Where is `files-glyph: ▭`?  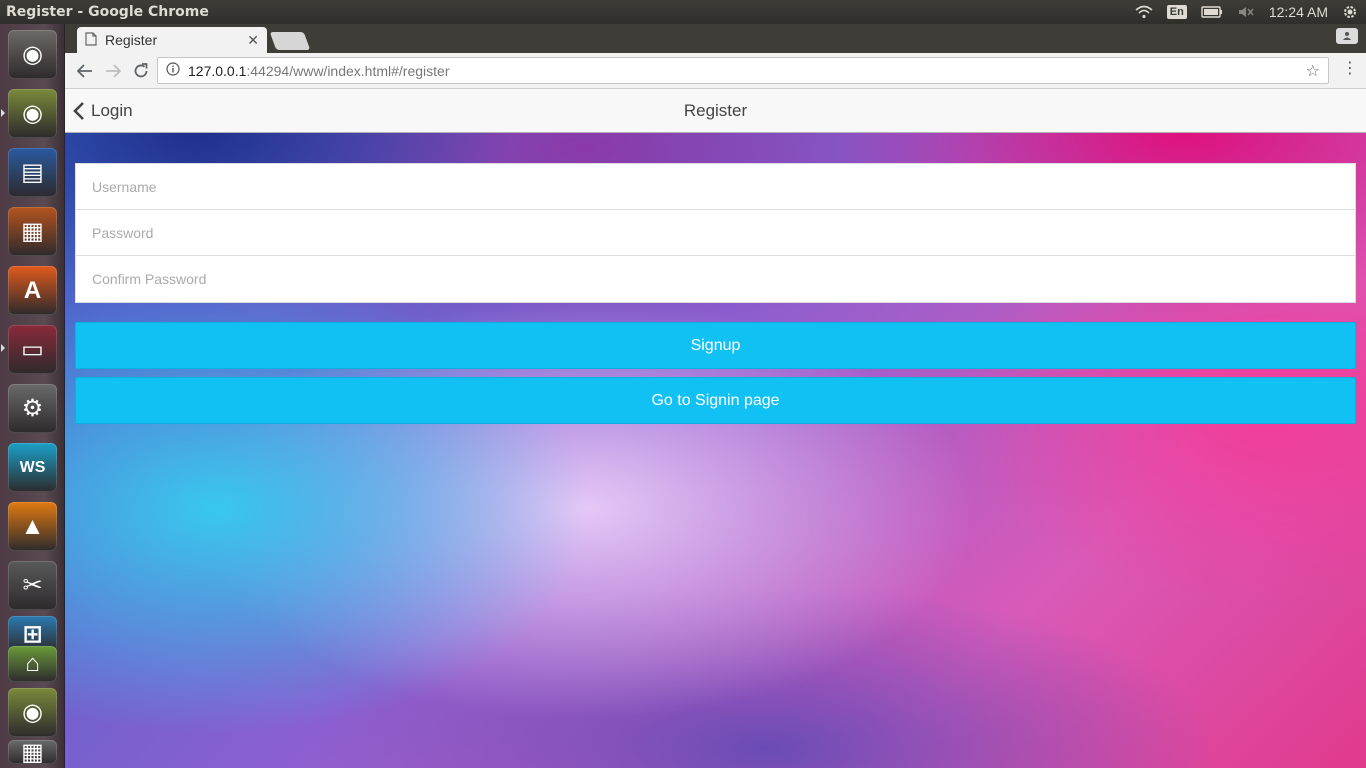
files-glyph: ▭ is located at coordinates (32, 349).